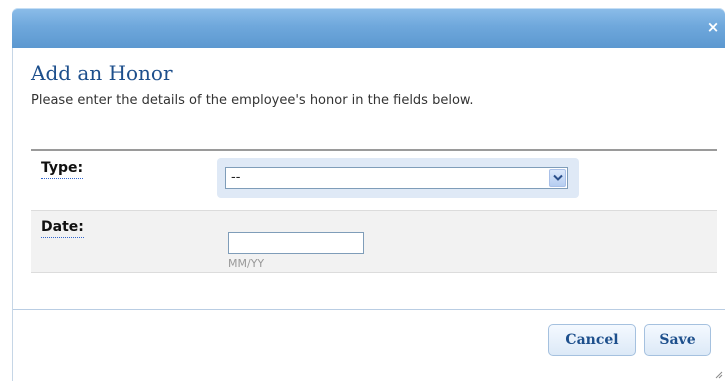  I want to click on type-select: --, so click(396, 178).